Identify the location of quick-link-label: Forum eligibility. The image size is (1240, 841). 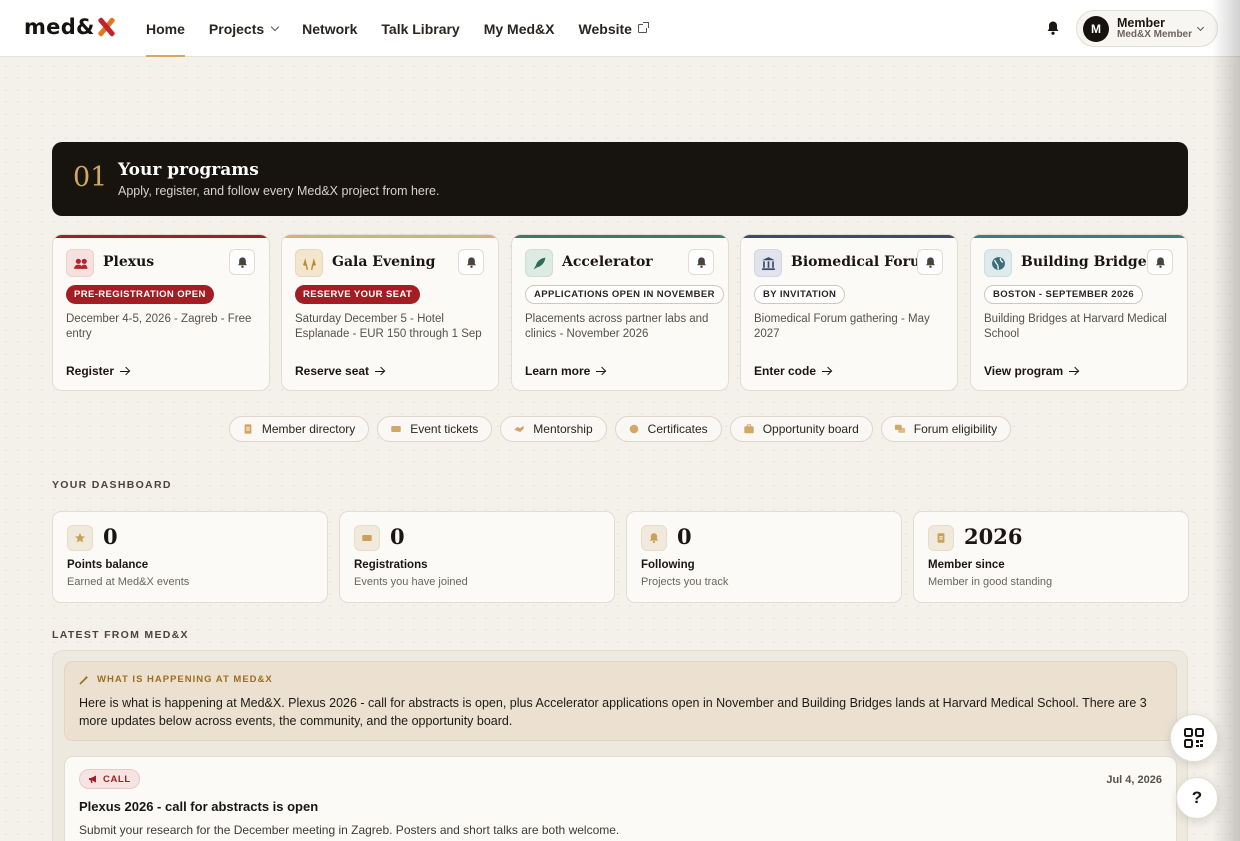
(955, 429).